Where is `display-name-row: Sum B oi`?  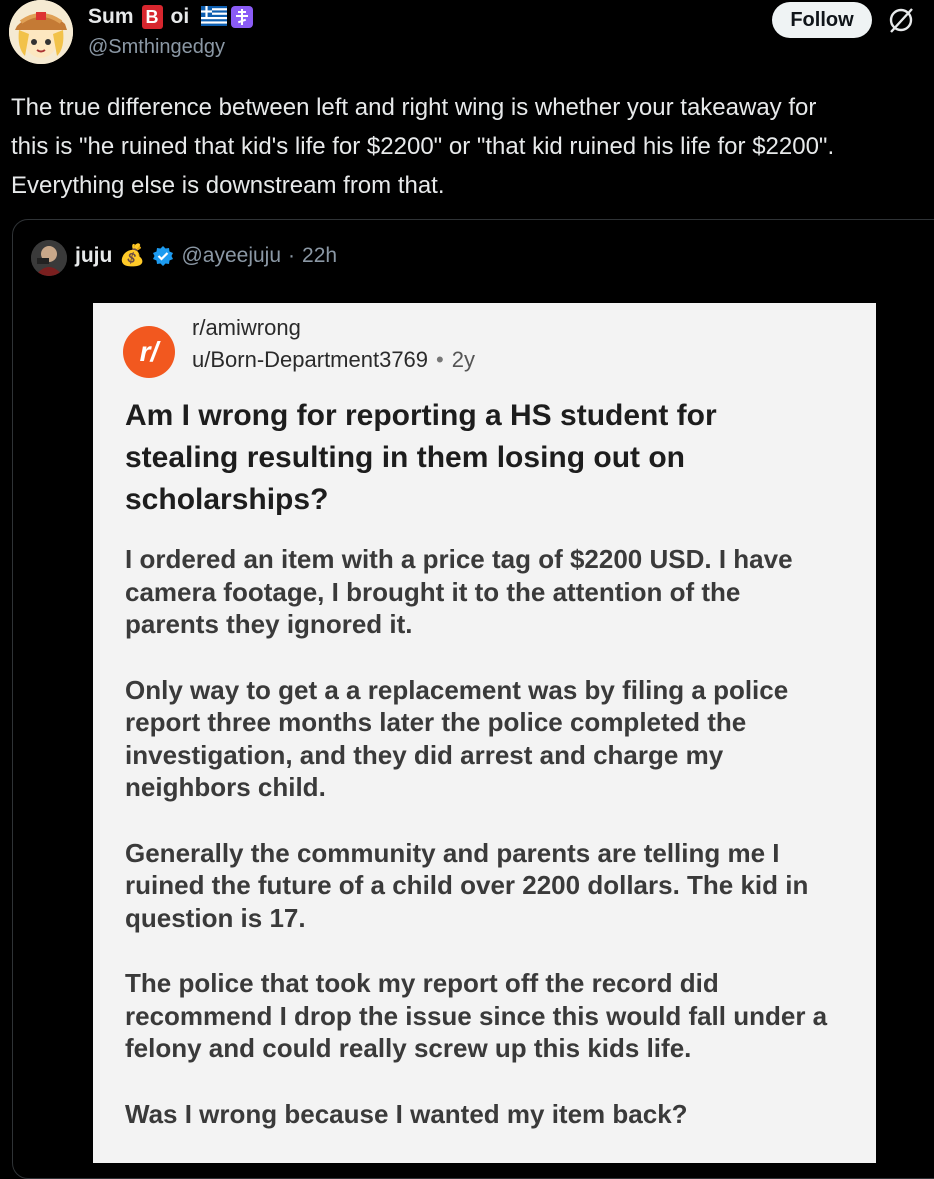
display-name-row: Sum B oi is located at coordinates (171, 17).